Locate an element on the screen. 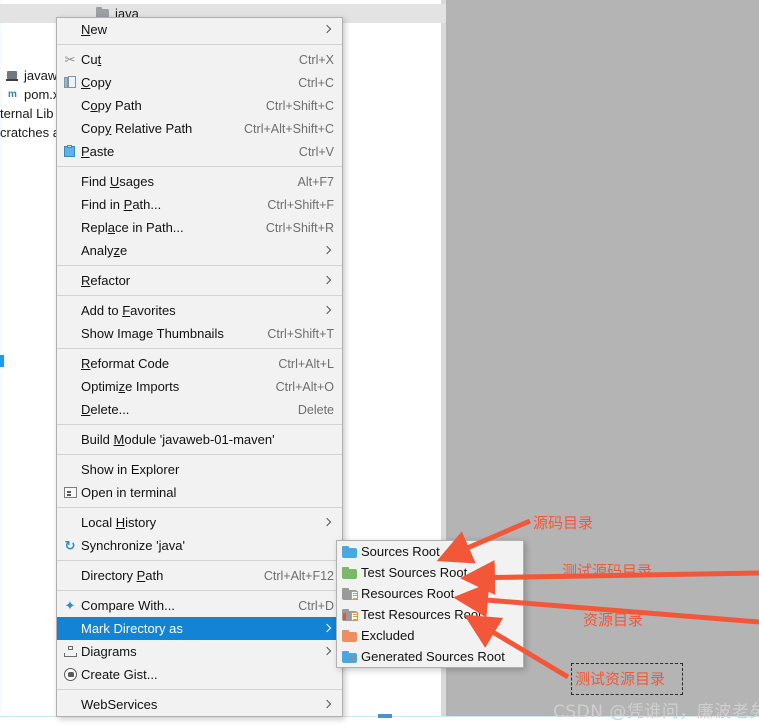 The image size is (759, 727). menu-item-compare-with: ✦ Compare With... Ctrl+D is located at coordinates (199, 605).